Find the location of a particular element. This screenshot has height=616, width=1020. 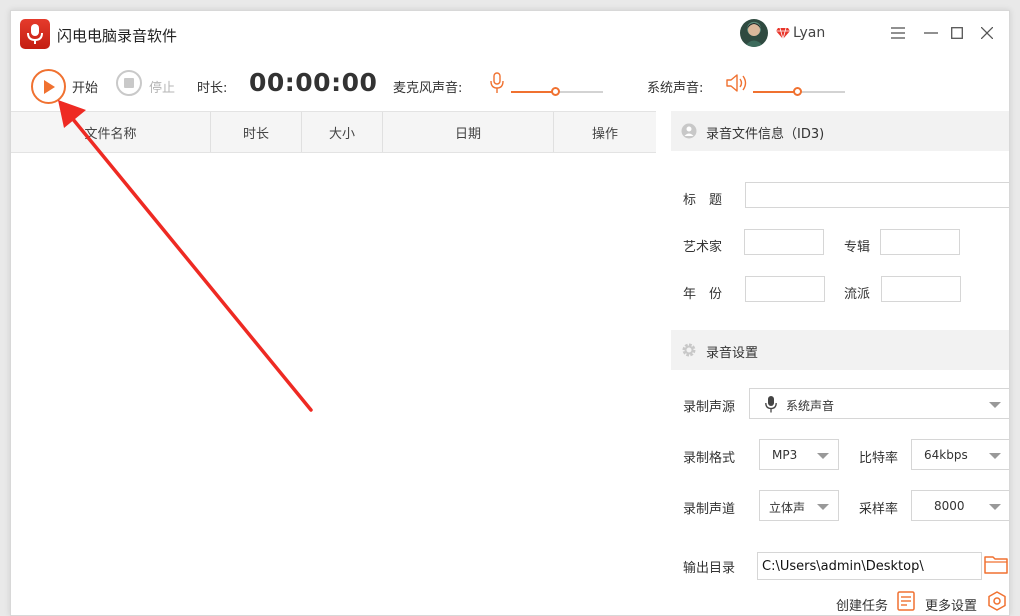

hamburger-menu-icon is located at coordinates (898, 33).